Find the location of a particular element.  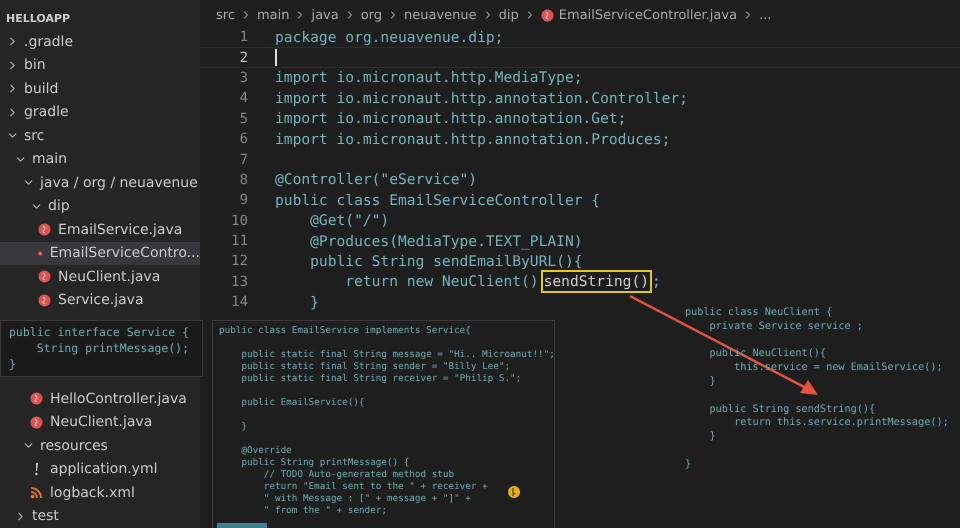

text-cursor is located at coordinates (276, 57).